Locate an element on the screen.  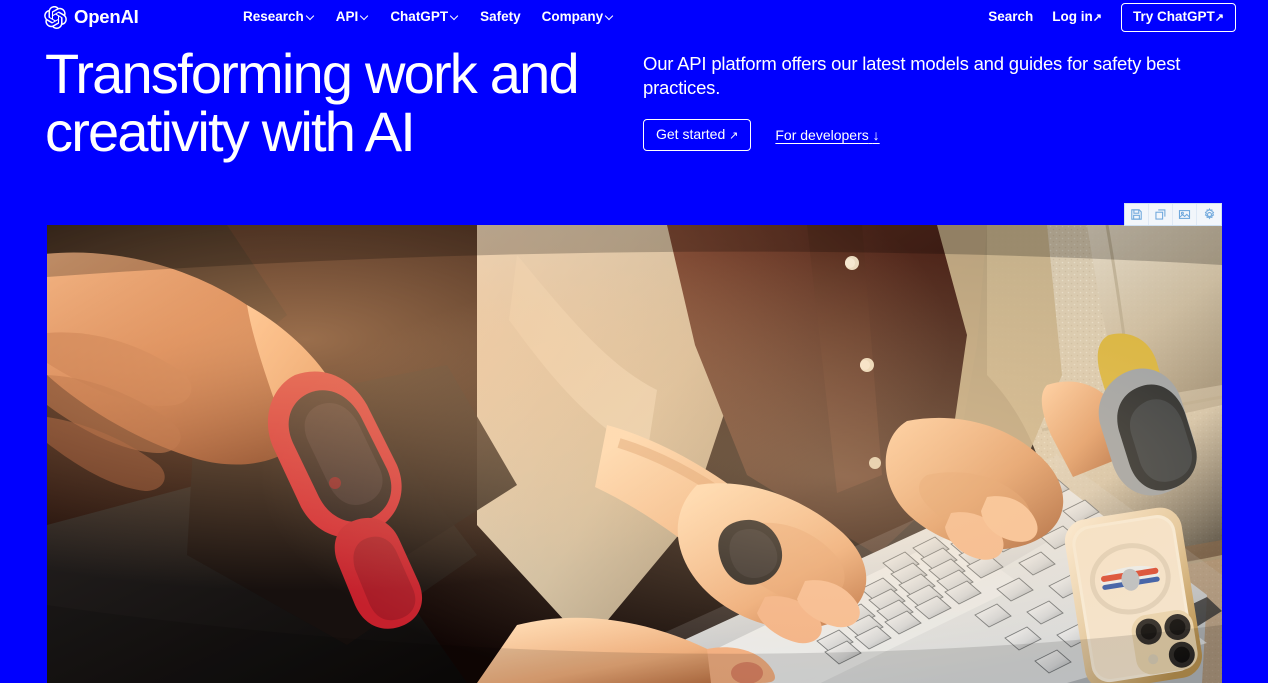
nav-label-company: Company is located at coordinates (572, 17).